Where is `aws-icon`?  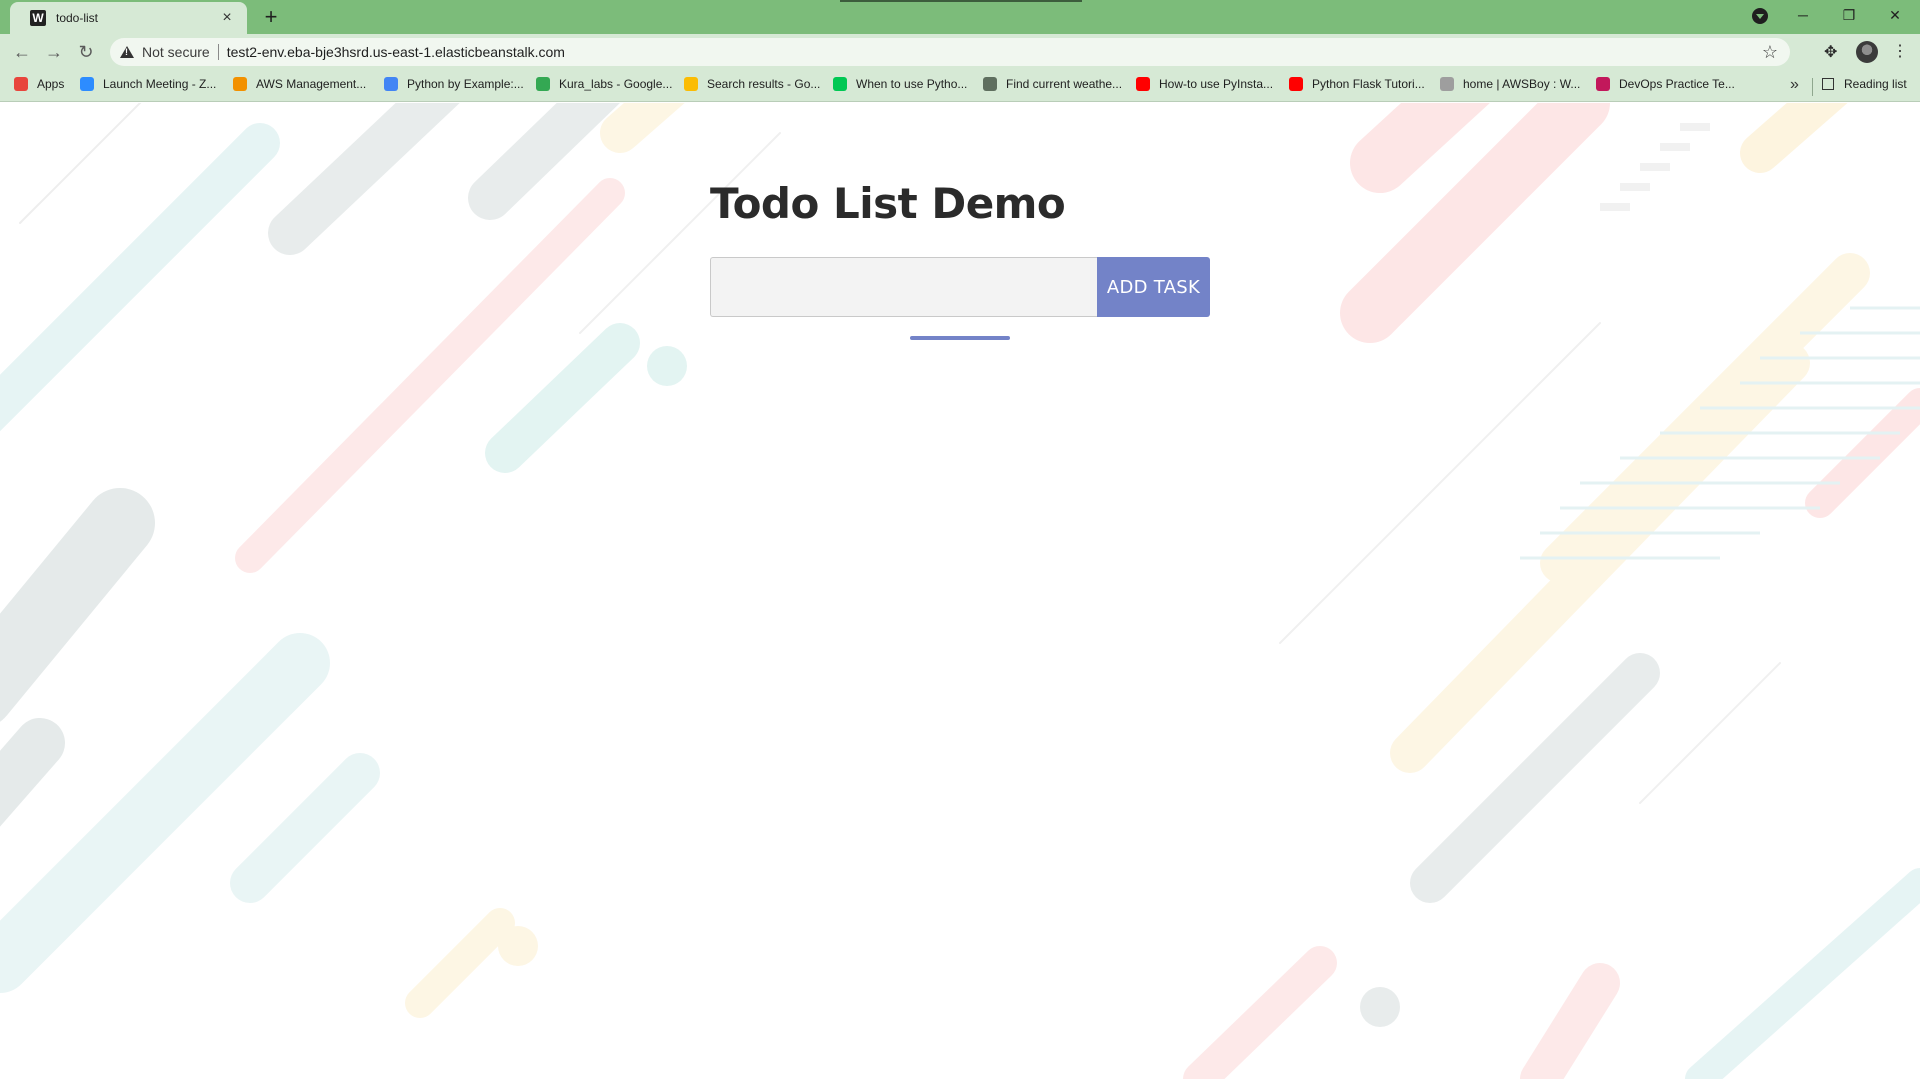 aws-icon is located at coordinates (240, 84).